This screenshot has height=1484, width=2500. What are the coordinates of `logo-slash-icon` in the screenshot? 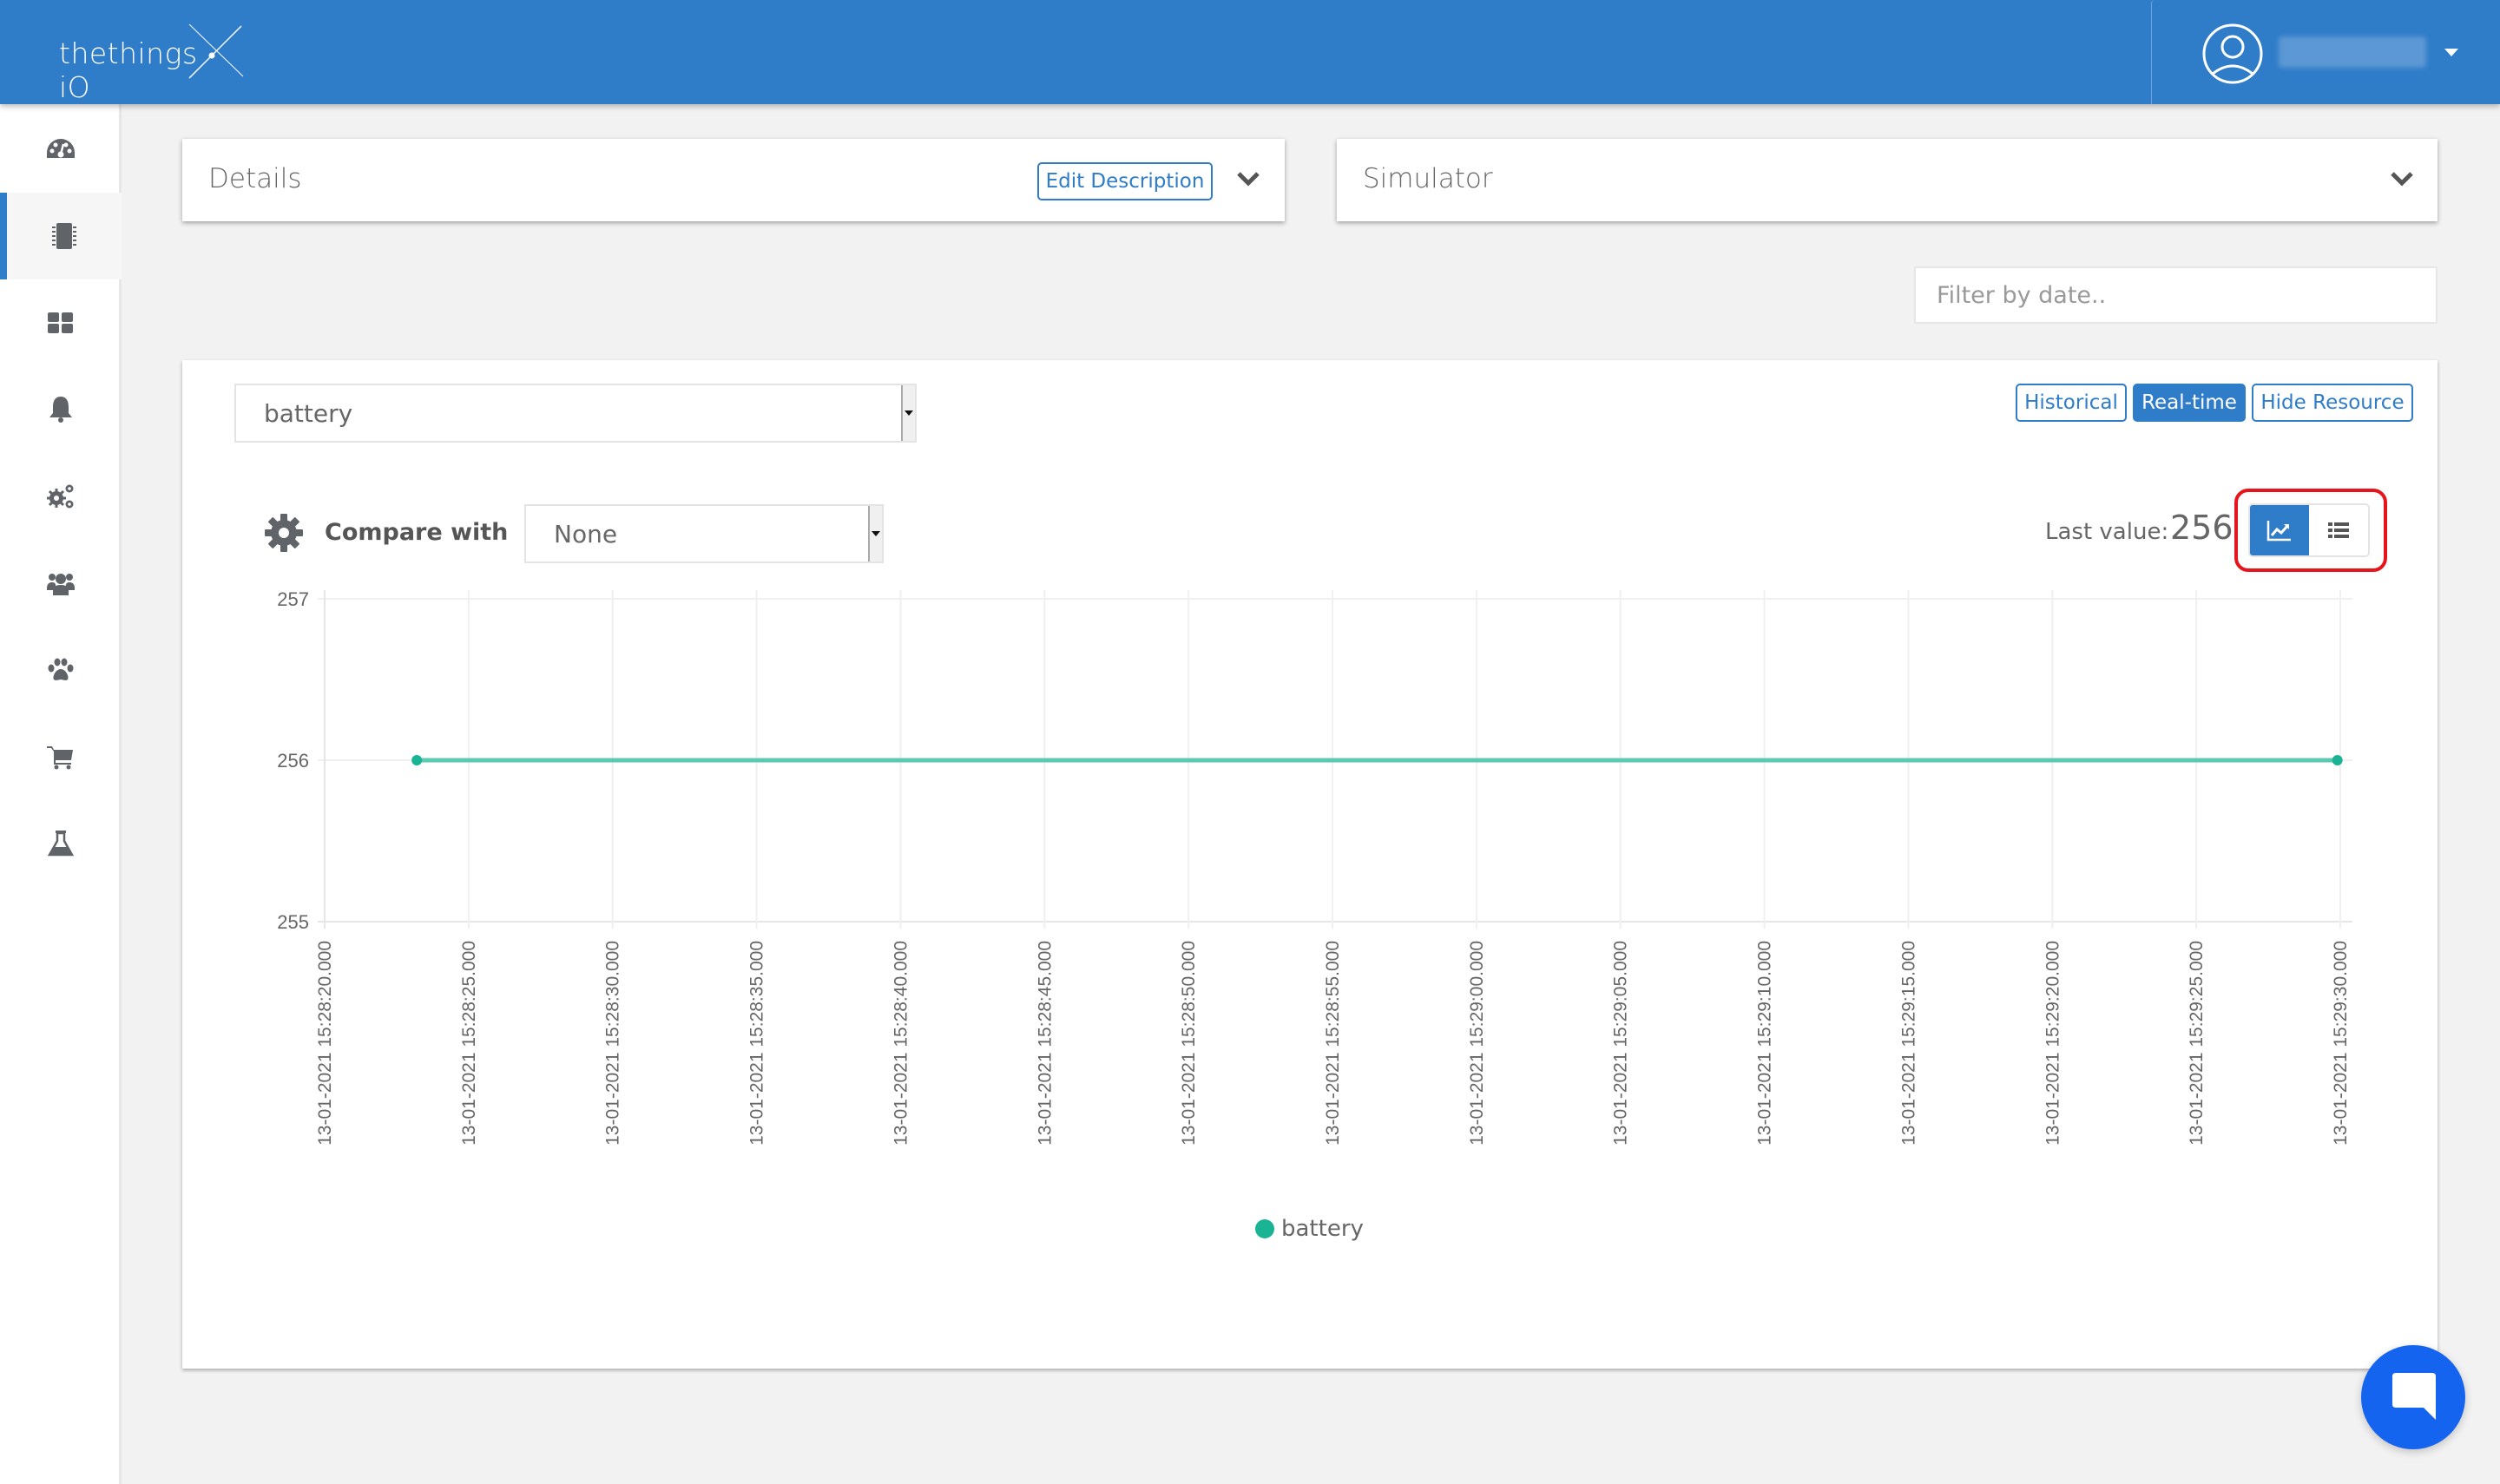 It's located at (216, 51).